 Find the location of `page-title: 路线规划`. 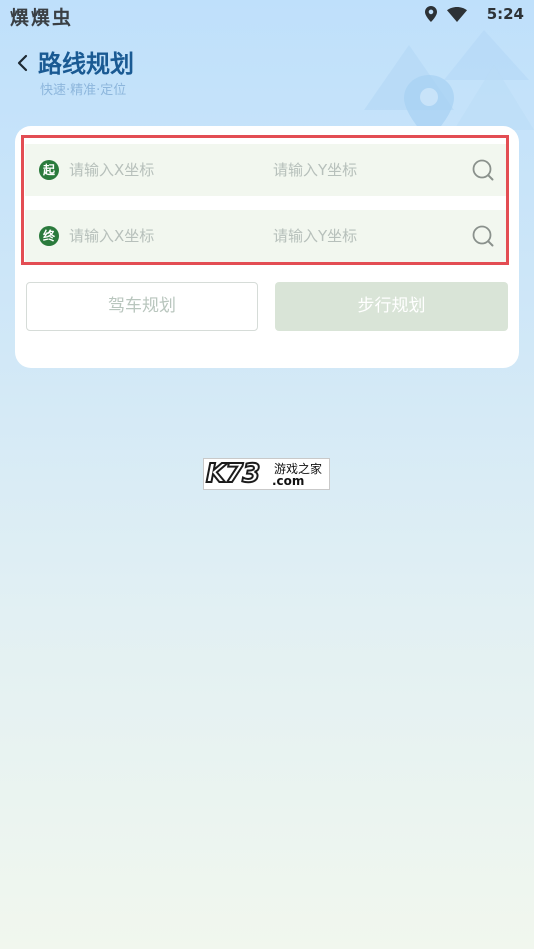

page-title: 路线规划 is located at coordinates (86, 64).